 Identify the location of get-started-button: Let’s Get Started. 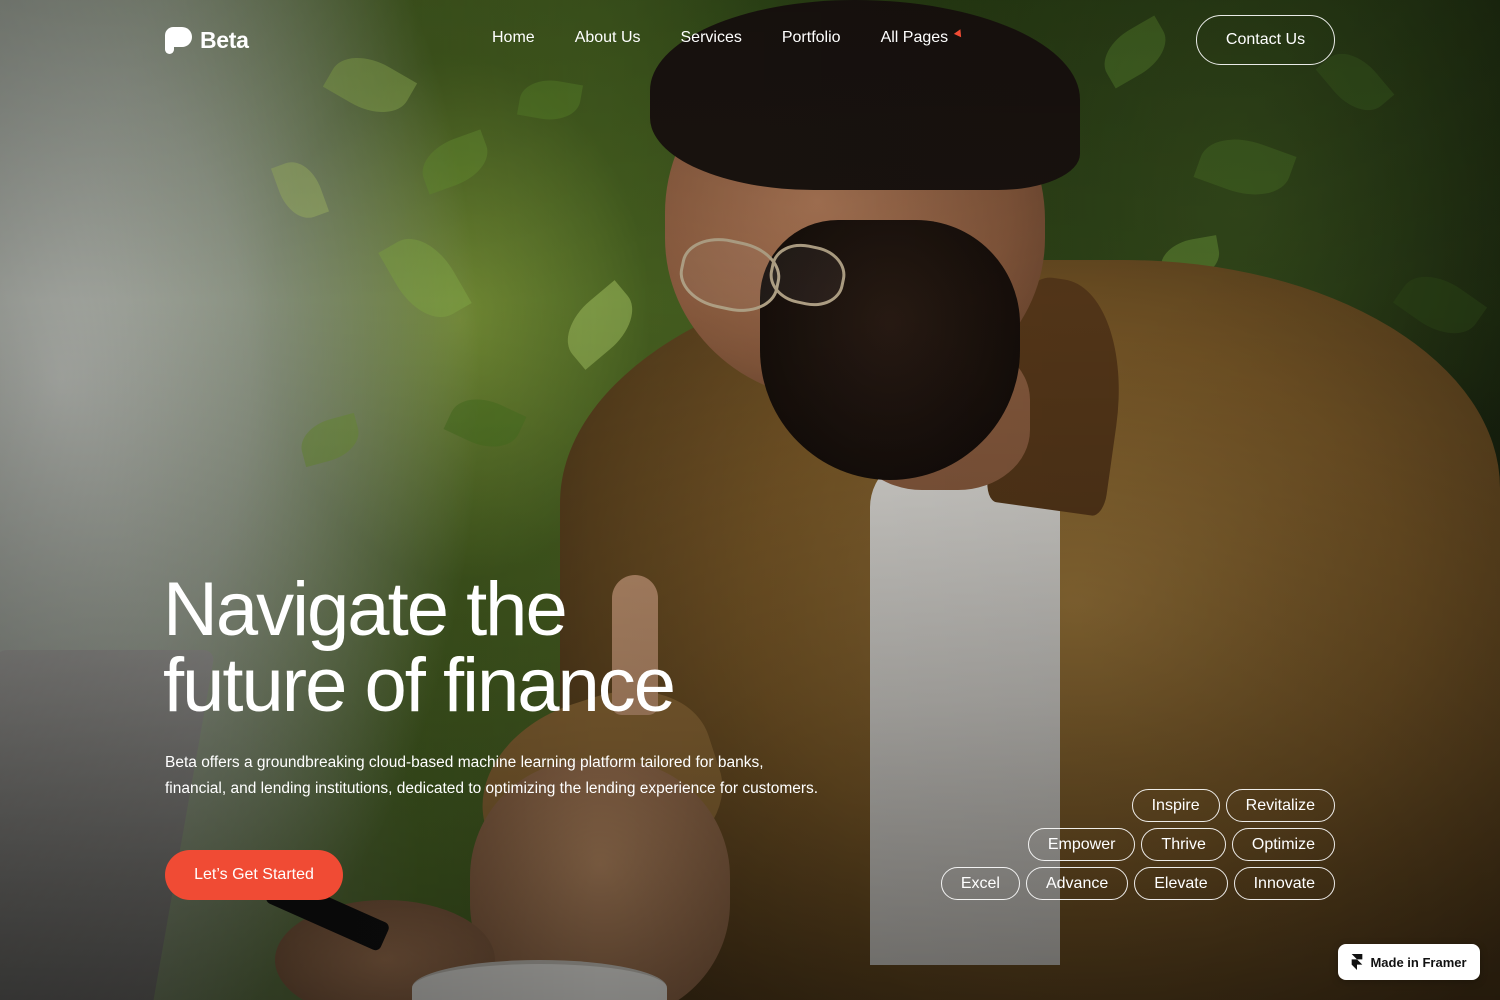
(254, 875).